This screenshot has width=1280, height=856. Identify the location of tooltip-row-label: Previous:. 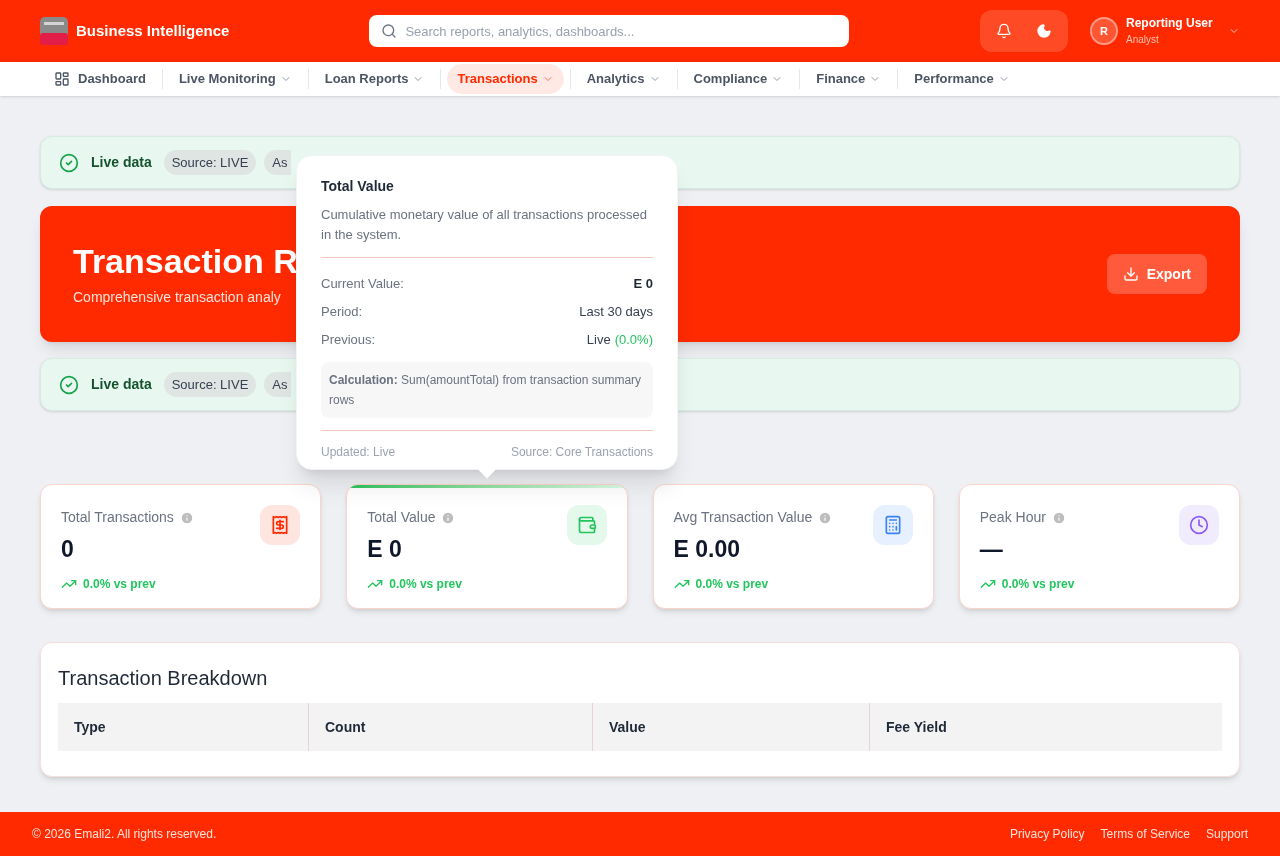
(348, 340).